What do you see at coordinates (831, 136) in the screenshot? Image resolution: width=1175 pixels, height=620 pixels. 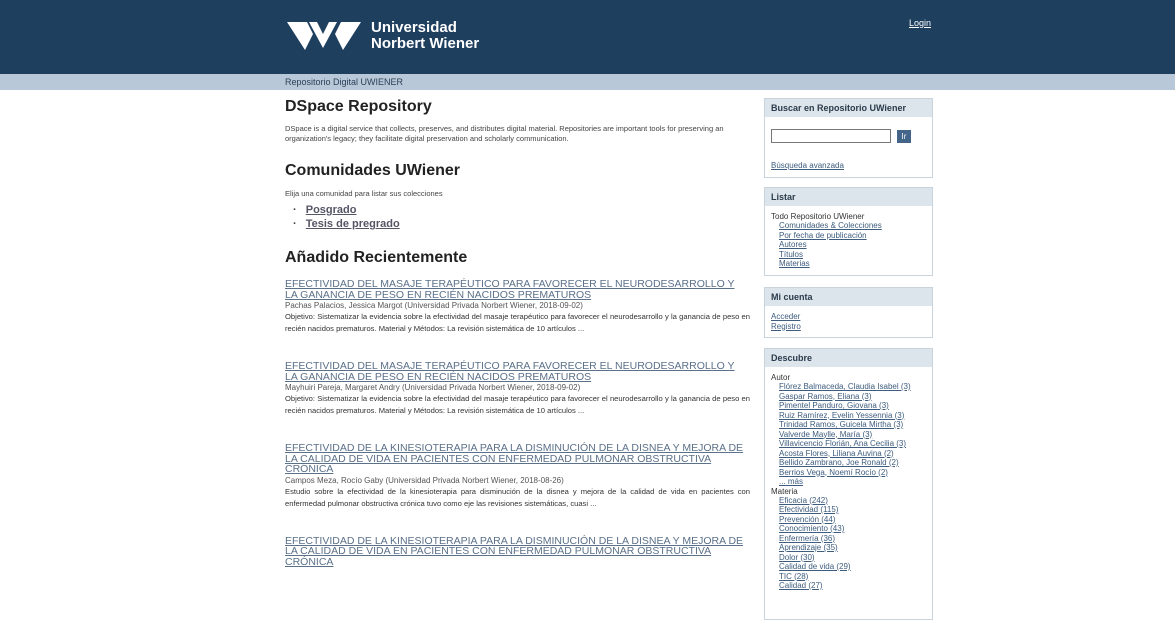 I see `search-input` at bounding box center [831, 136].